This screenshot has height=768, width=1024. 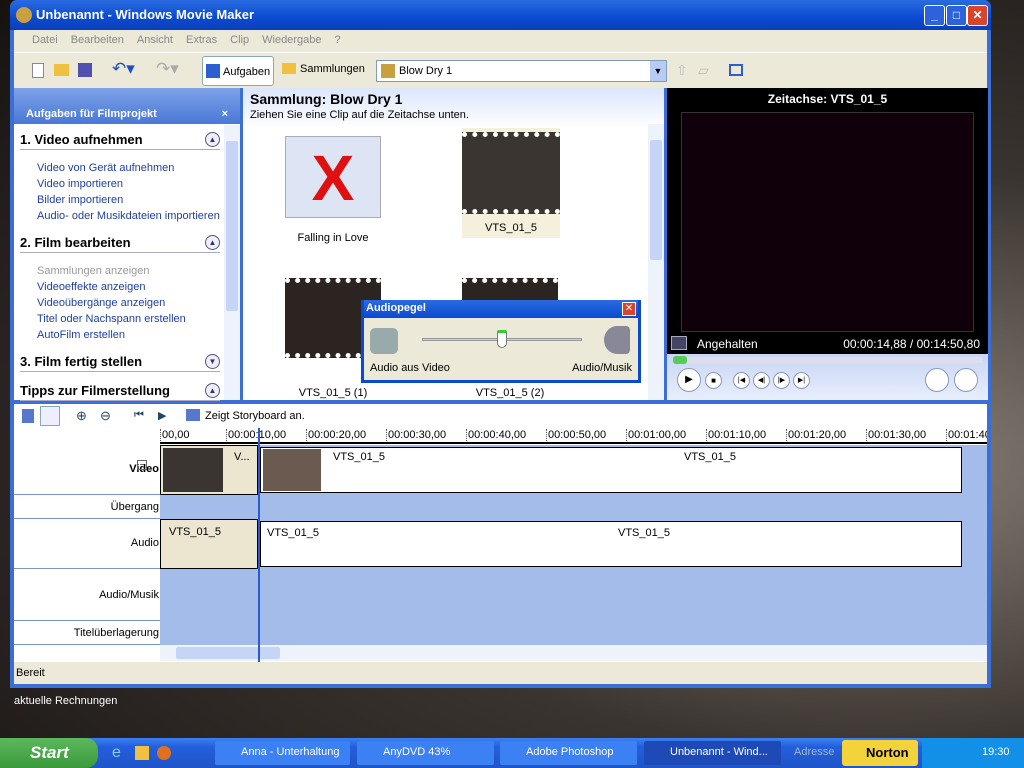 I want to click on redo-icon: ↷▾, so click(x=167, y=69).